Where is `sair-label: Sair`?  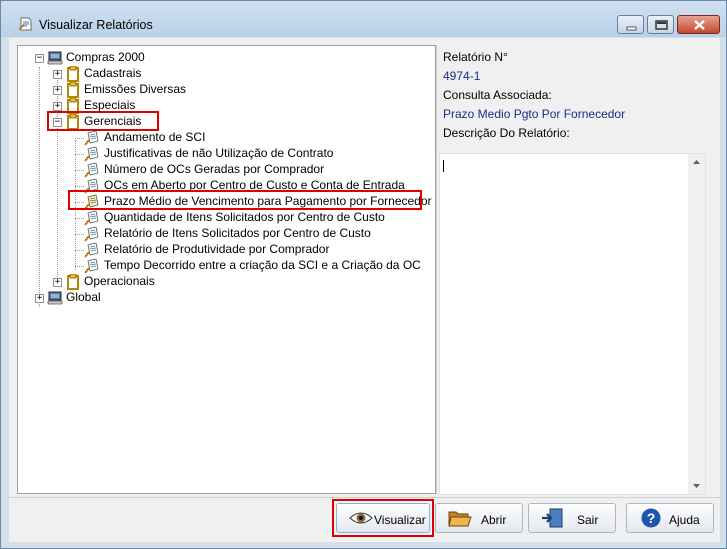 sair-label: Sair is located at coordinates (588, 520).